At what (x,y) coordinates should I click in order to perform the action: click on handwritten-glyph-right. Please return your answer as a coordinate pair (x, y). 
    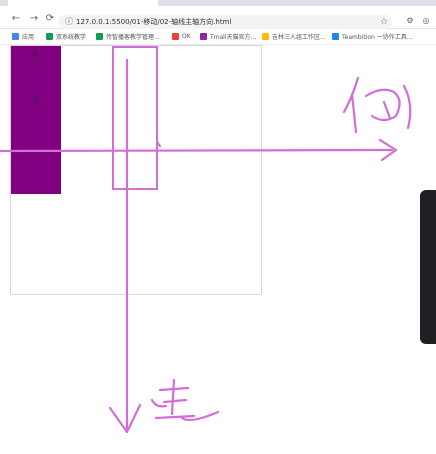
    Looking at the image, I should click on (377, 105).